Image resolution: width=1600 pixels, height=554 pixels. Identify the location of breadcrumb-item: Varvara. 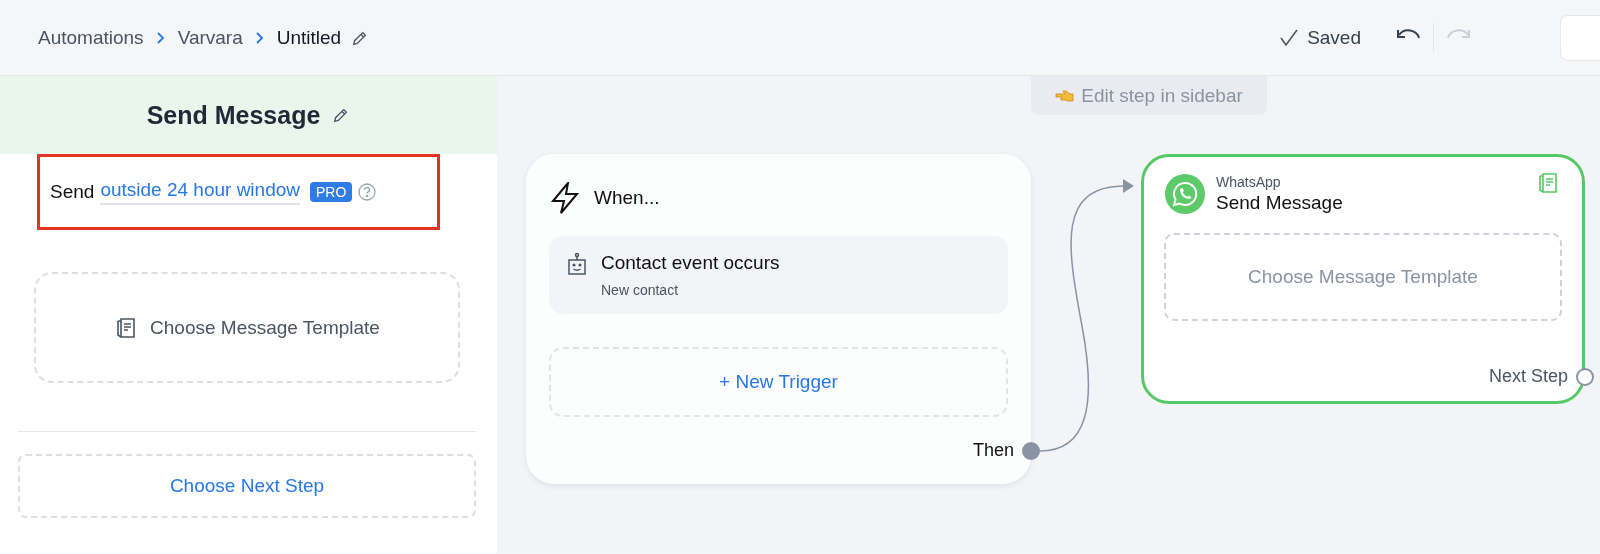
(210, 37).